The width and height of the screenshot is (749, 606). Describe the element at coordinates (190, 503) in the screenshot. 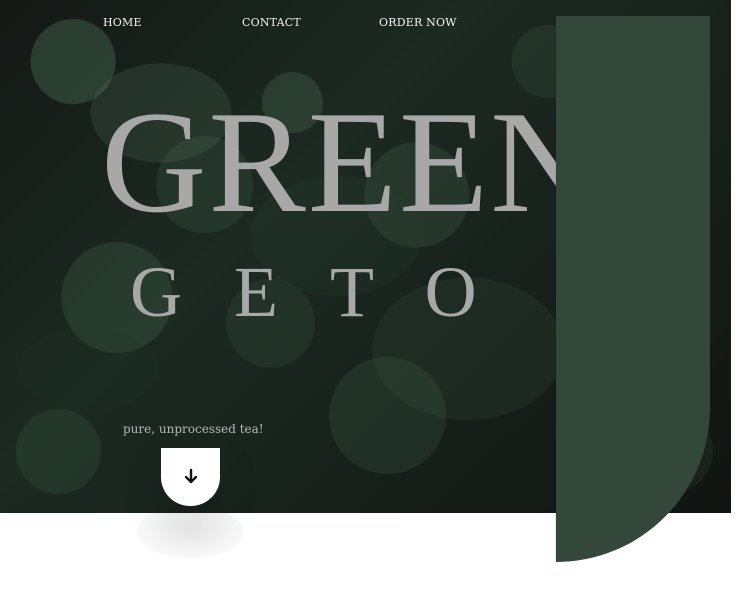

I see `scroll-down-button` at that location.